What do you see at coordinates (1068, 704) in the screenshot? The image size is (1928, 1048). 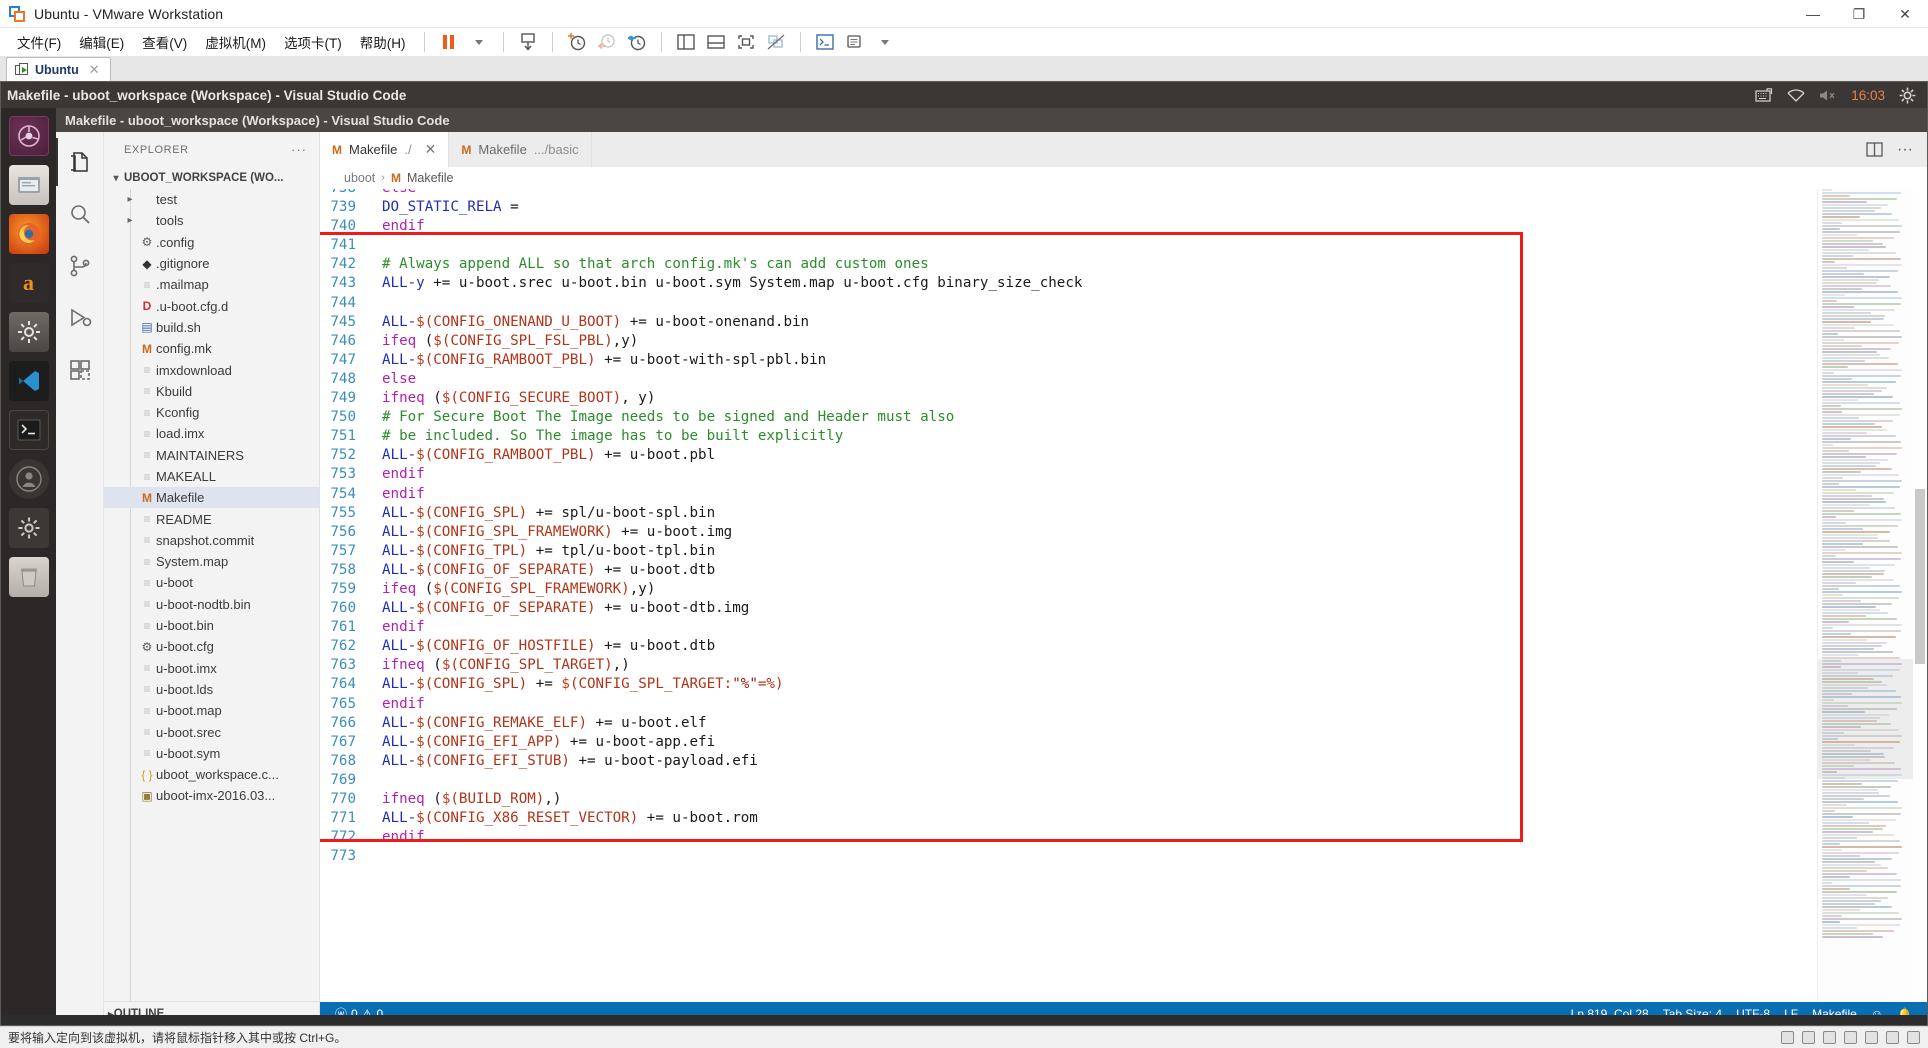 I see `code-line: 765 endif` at bounding box center [1068, 704].